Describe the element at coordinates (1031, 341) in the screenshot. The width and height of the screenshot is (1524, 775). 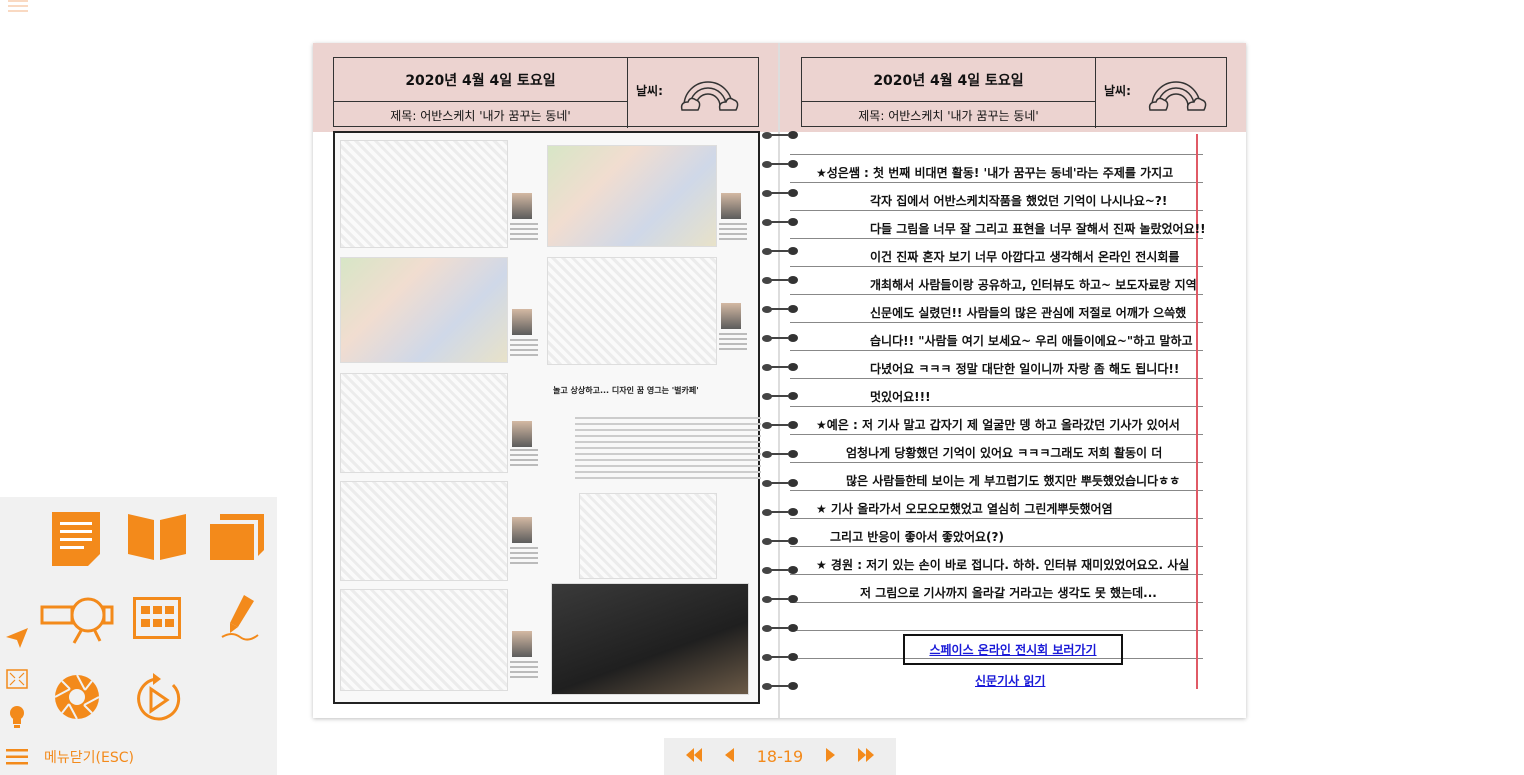
I see `text-line: 습니다!! "사람들 여기 보세요~ 우리 애들이에요~"하고 말하고` at that location.